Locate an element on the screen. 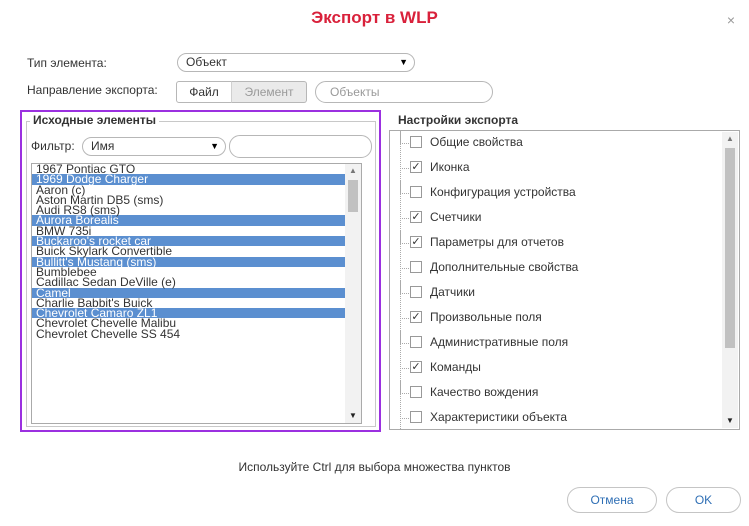 The width and height of the screenshot is (749, 526). list-item: Cadillac Sedan DeVille (e) is located at coordinates (188, 282).